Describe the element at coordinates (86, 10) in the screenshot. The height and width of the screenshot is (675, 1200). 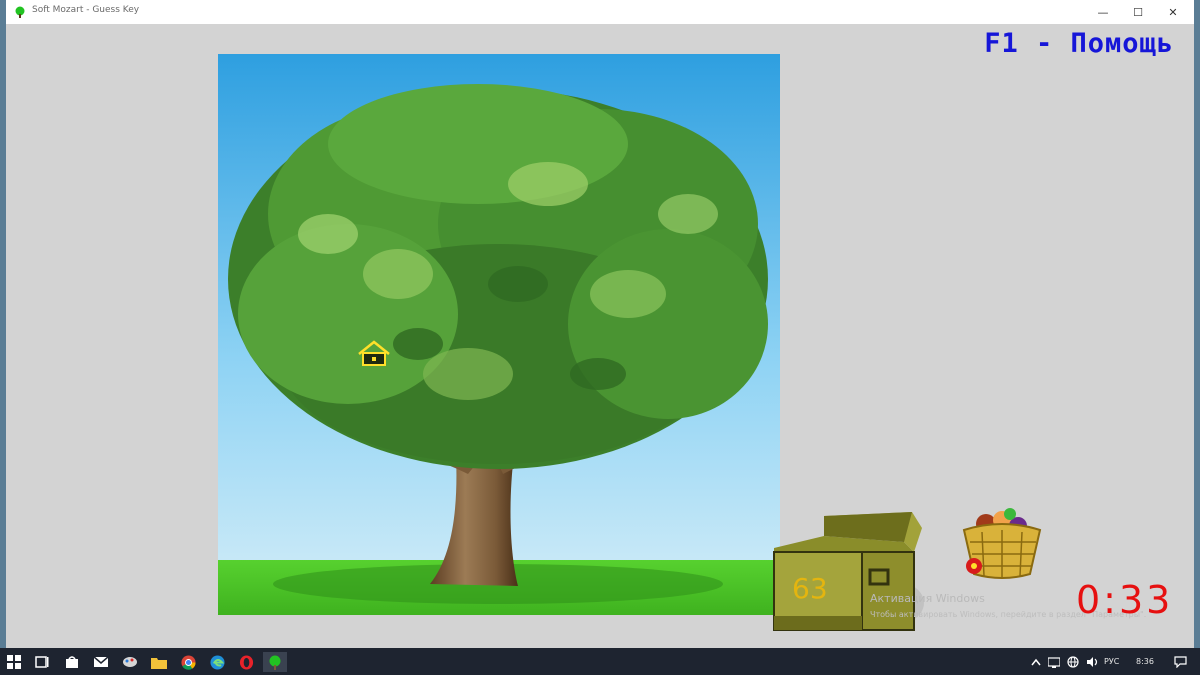
I see `window-title: Soft Mozart - Guess Key` at that location.